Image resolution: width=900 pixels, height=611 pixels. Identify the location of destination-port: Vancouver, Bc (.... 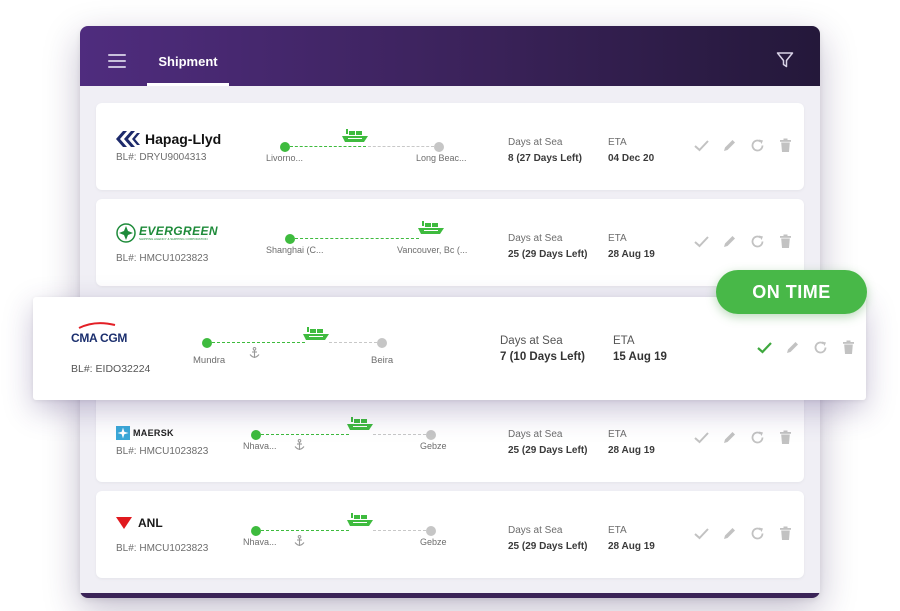
(432, 250).